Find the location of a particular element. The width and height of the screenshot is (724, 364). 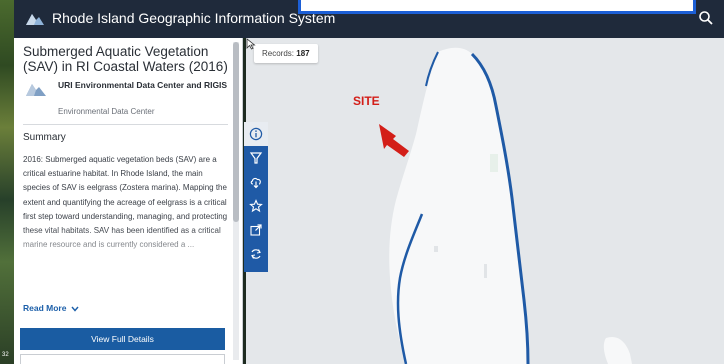

search-icon is located at coordinates (706, 18).